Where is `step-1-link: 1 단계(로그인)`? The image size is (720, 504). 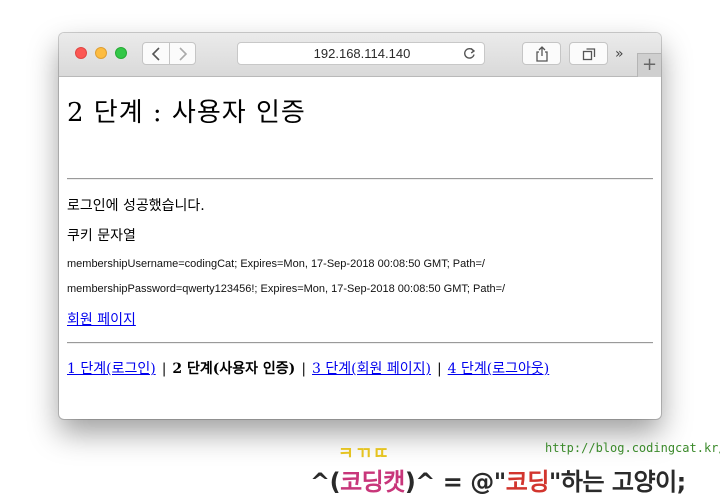
step-1-link: 1 단계(로그인) is located at coordinates (111, 369).